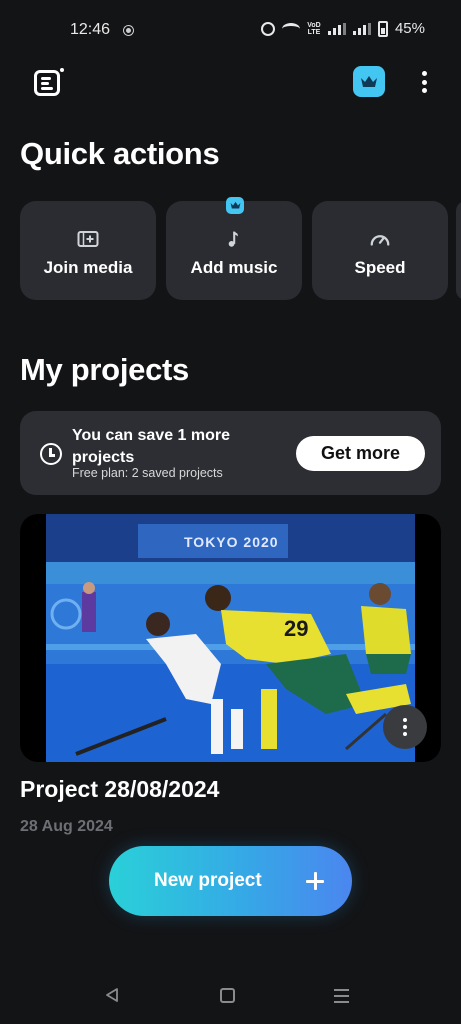 This screenshot has width=461, height=1024. I want to click on status-icons: VoD LTE 45%, so click(342, 28).